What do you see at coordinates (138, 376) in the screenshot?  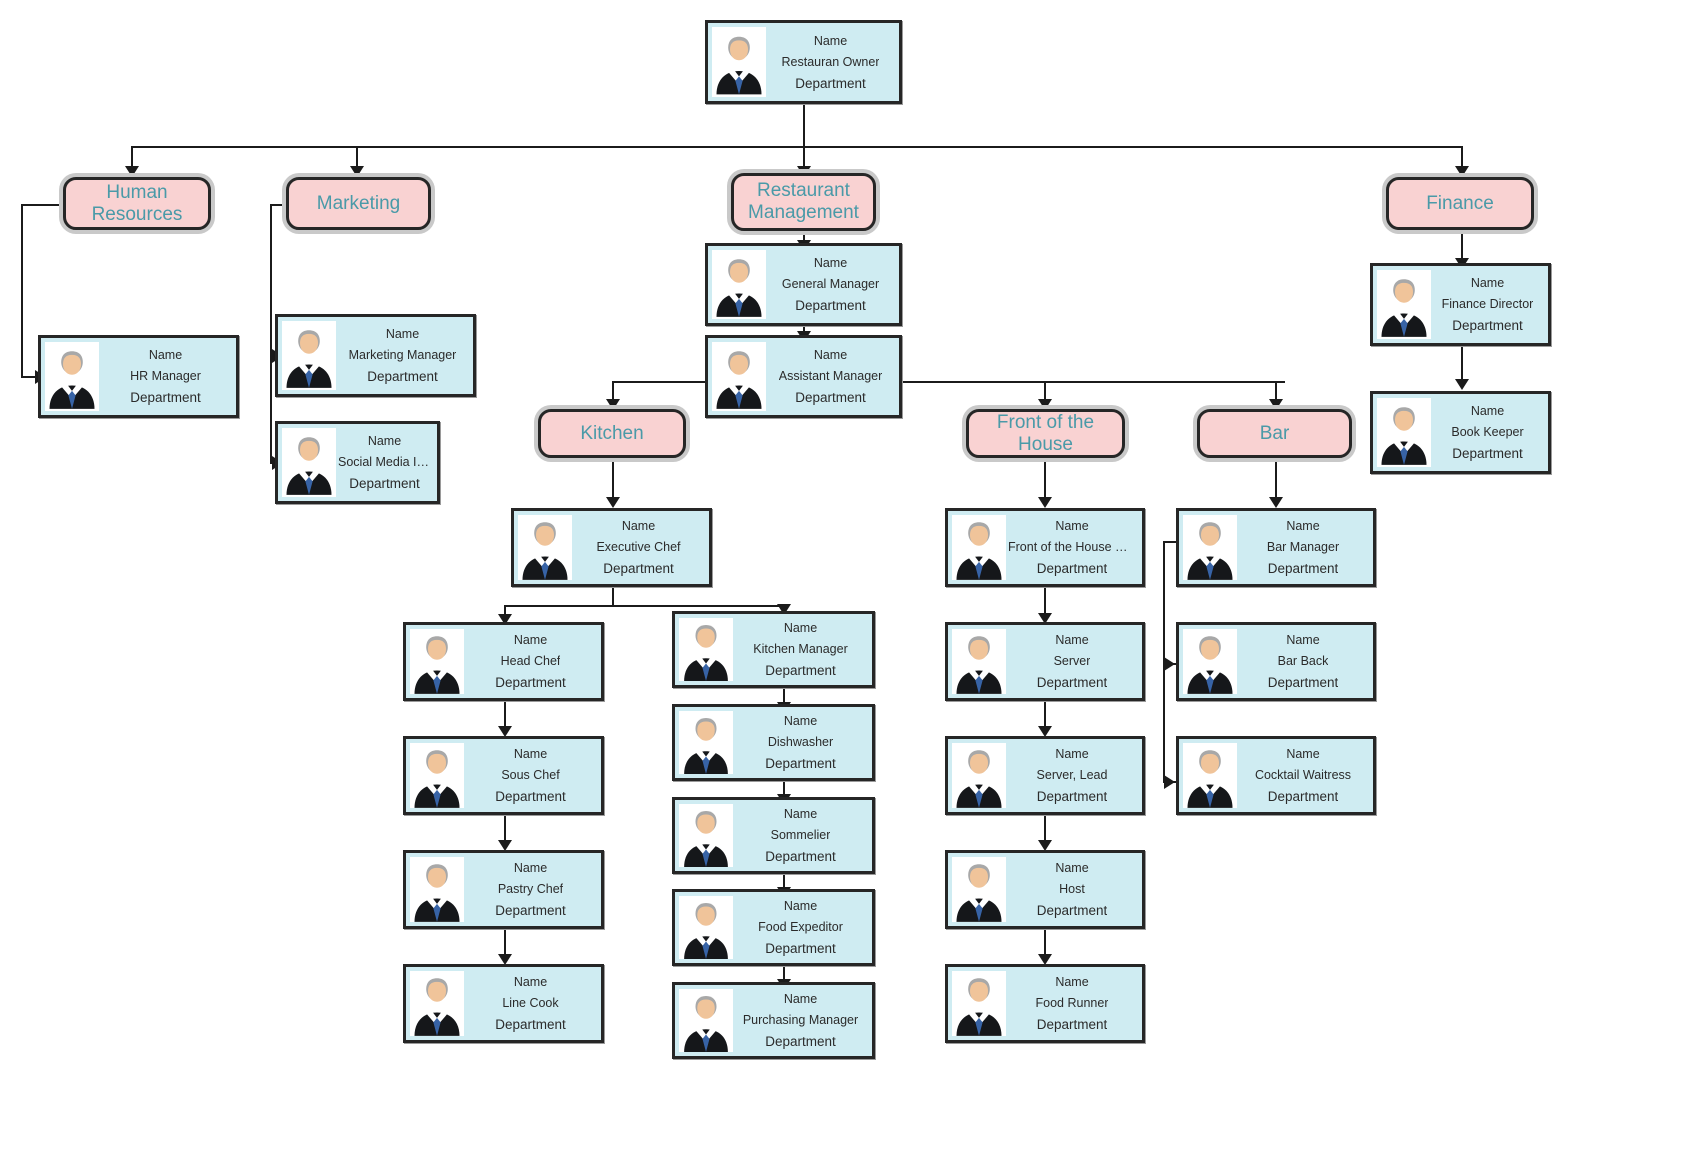 I see `card-hr-manager: Name HR Manager Department` at bounding box center [138, 376].